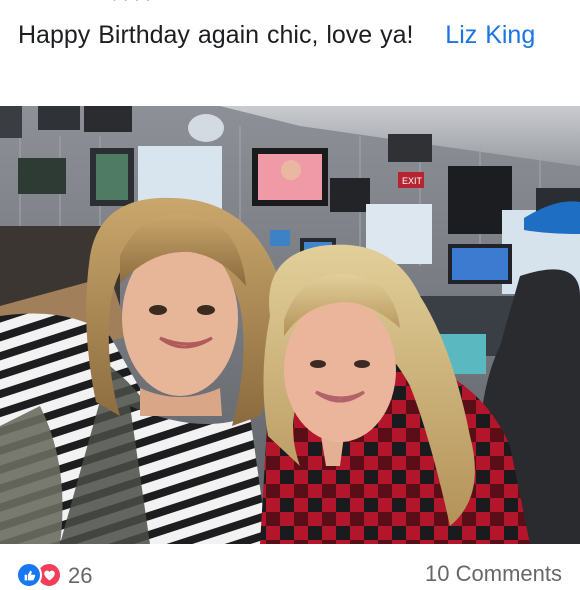 This screenshot has height=590, width=580. What do you see at coordinates (493, 574) in the screenshot?
I see `comments-link: 10 Comments` at bounding box center [493, 574].